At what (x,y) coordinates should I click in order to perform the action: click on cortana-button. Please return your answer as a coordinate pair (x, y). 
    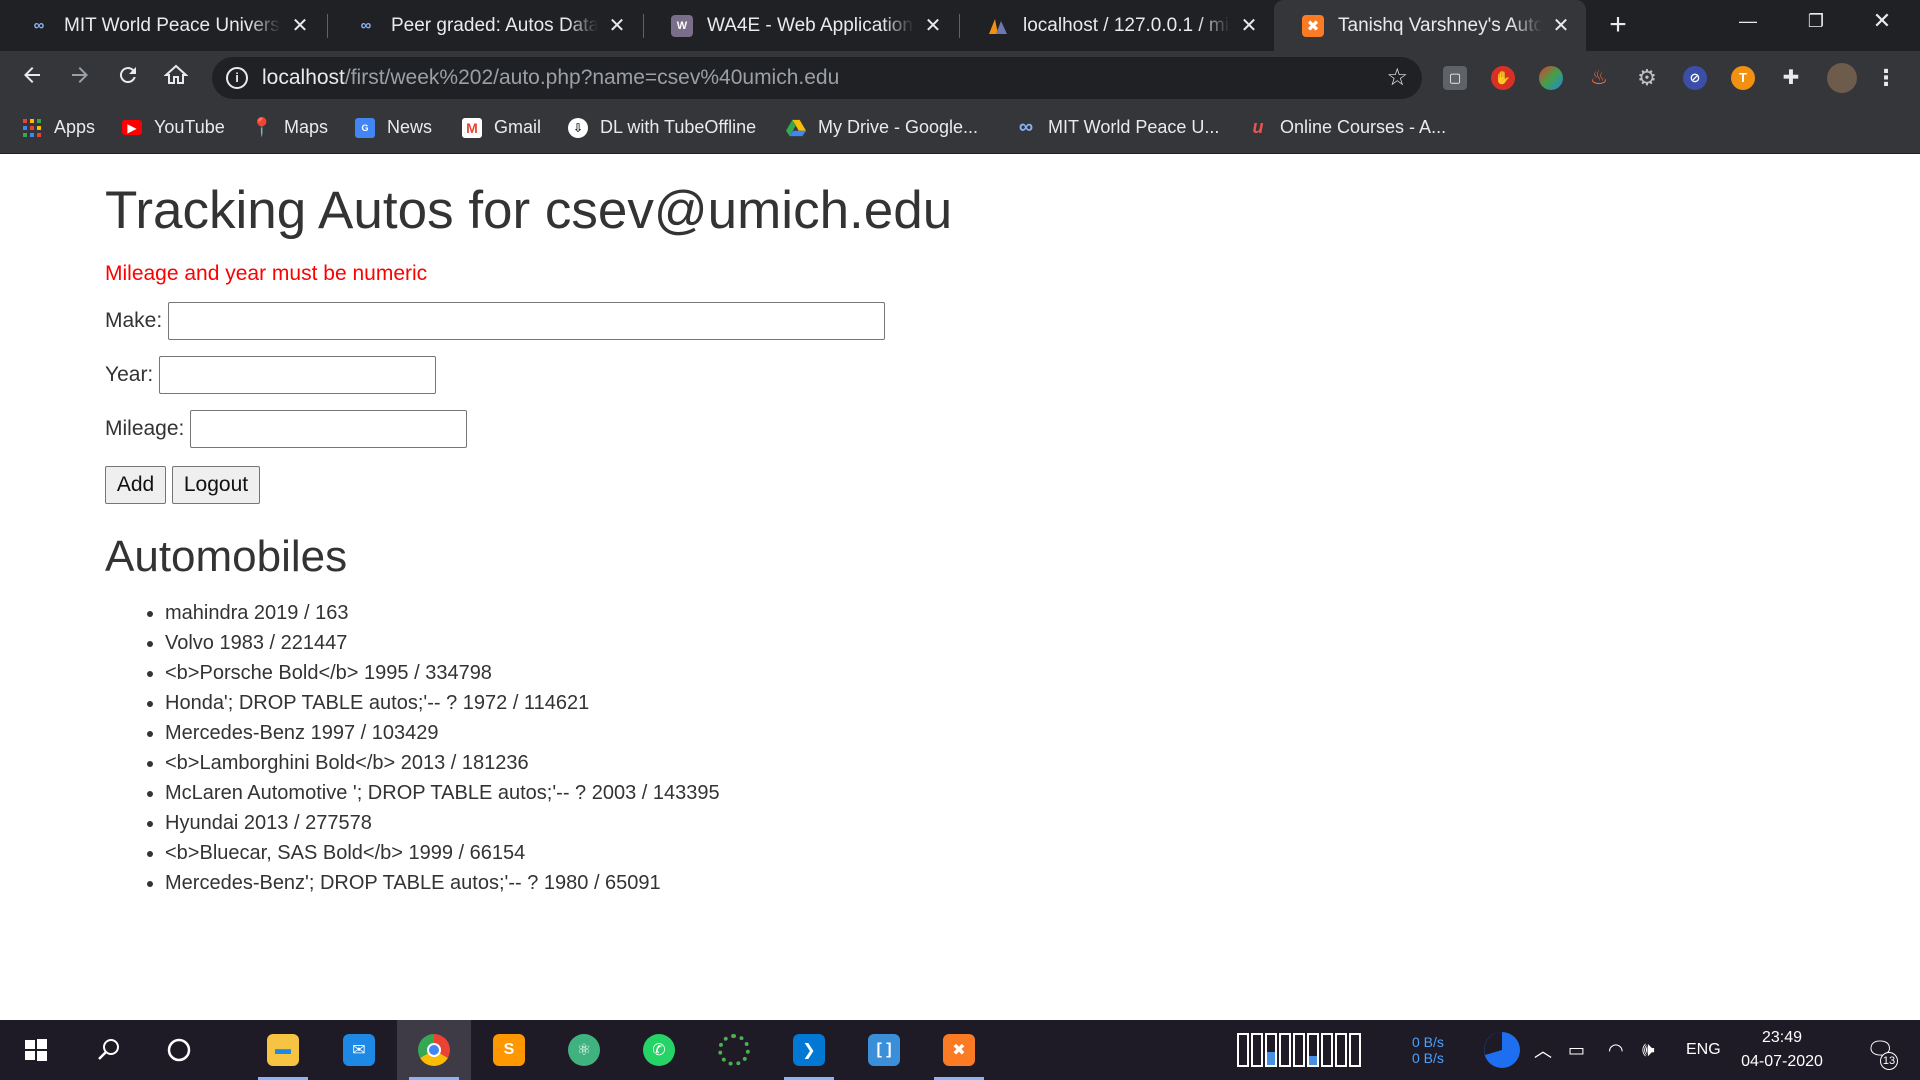
    Looking at the image, I should click on (179, 1050).